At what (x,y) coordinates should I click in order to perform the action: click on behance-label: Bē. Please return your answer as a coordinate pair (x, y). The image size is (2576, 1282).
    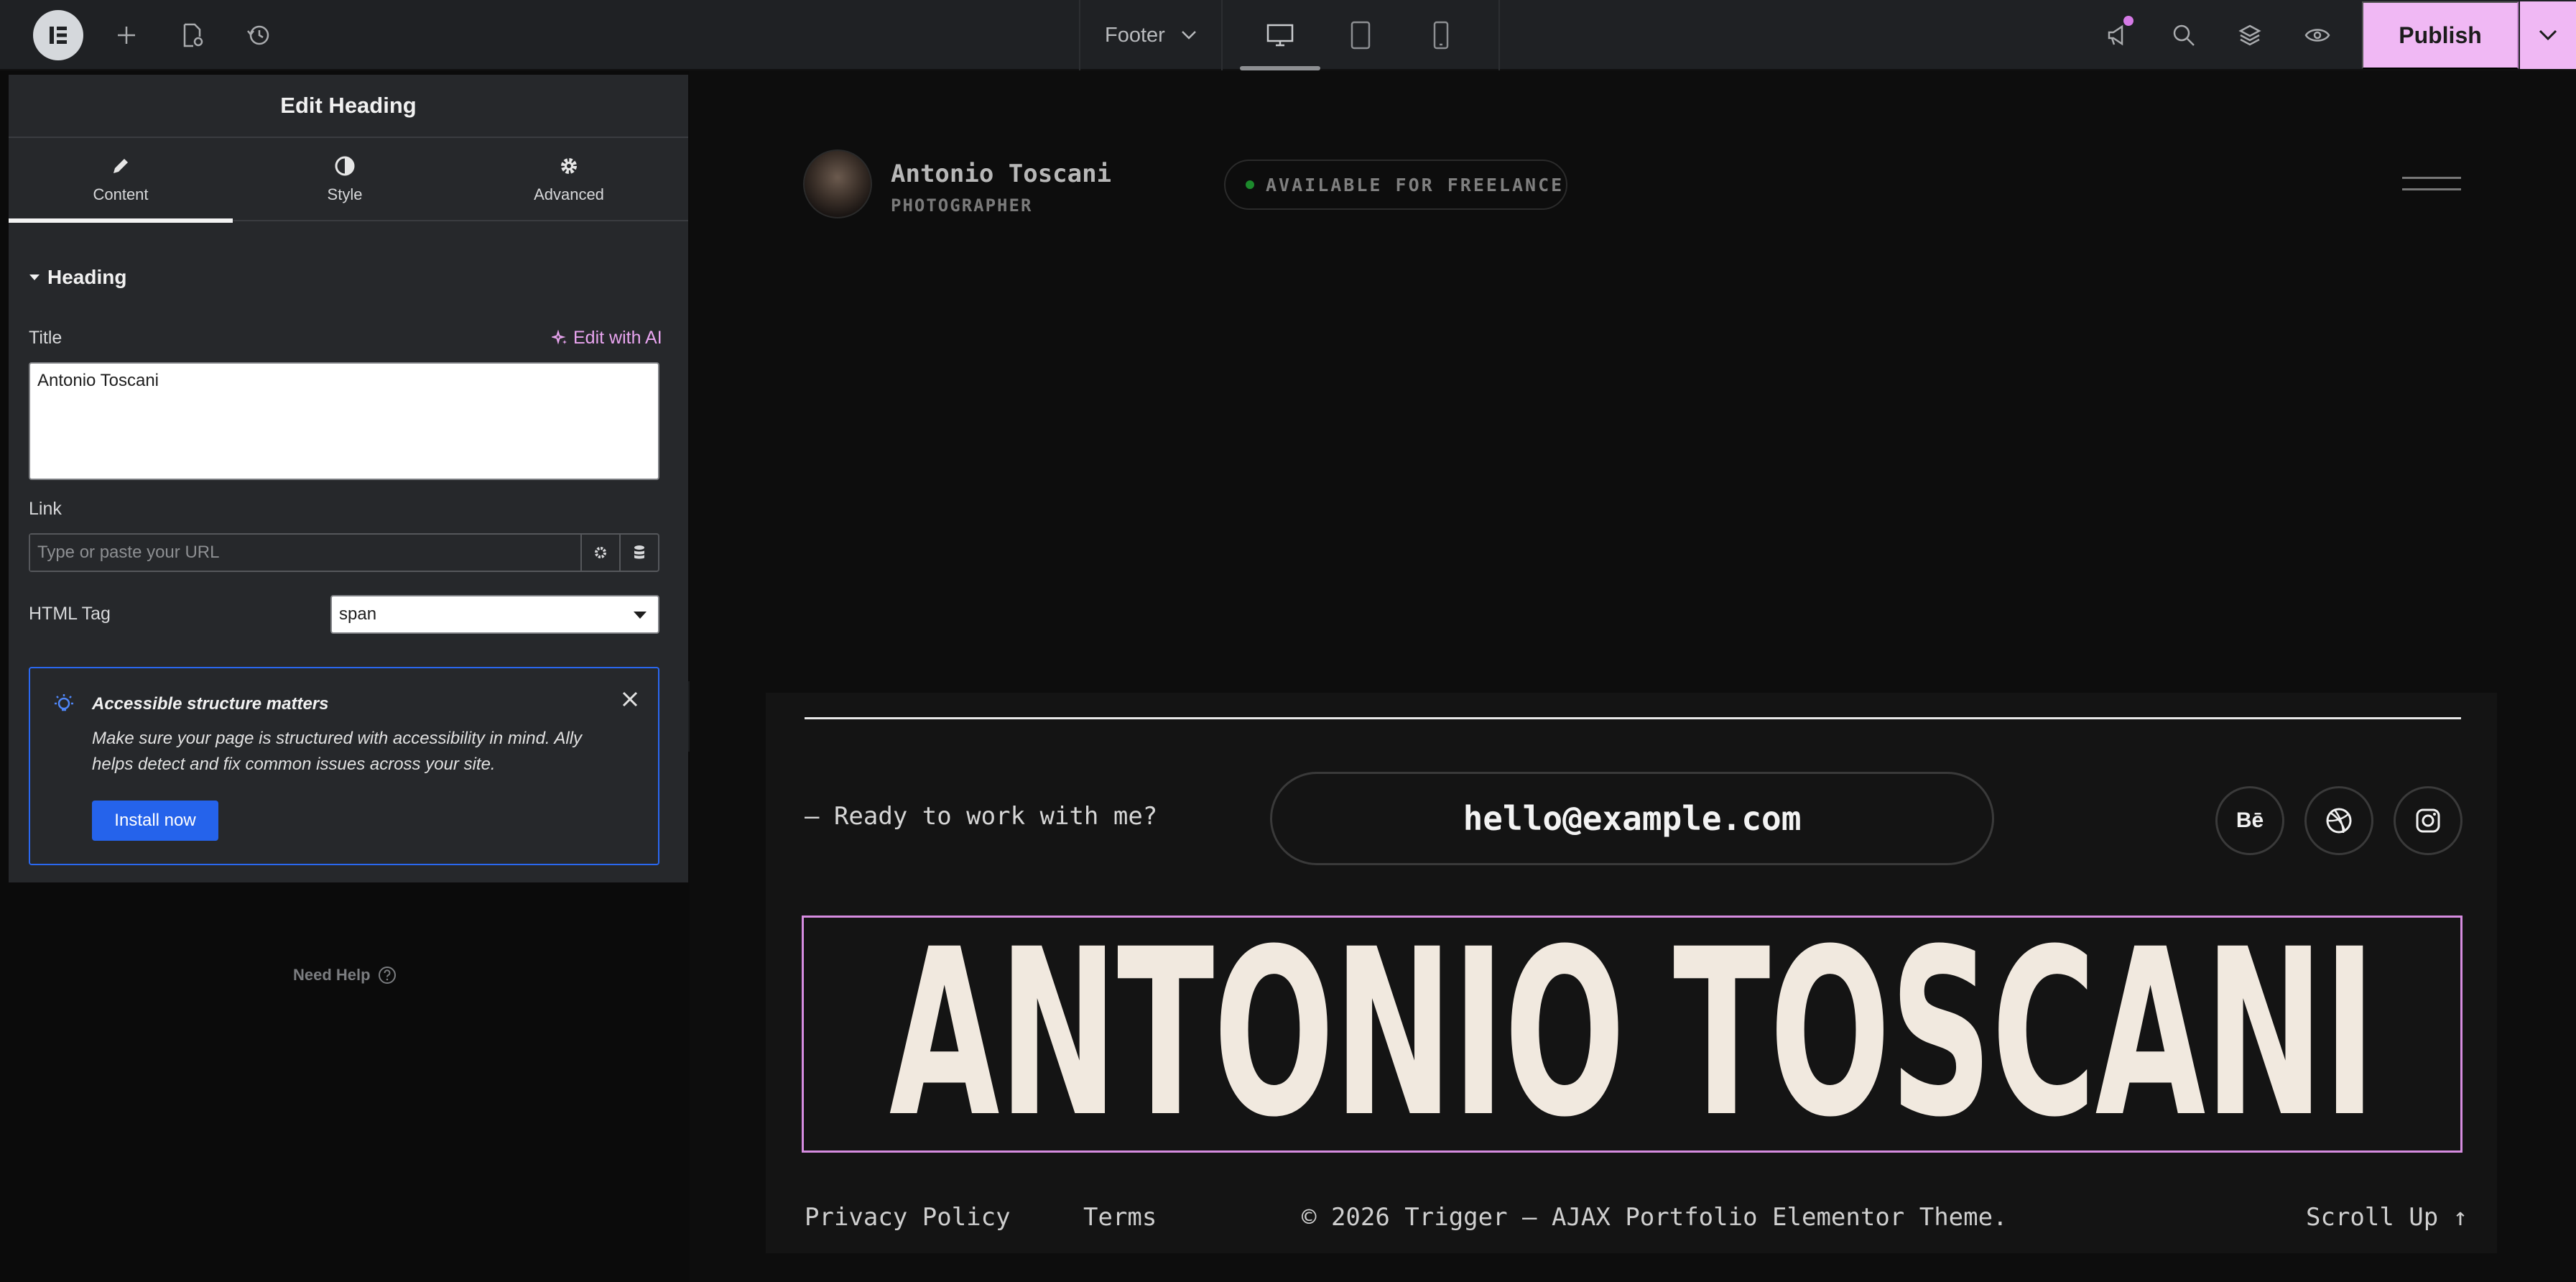
    Looking at the image, I should click on (2250, 820).